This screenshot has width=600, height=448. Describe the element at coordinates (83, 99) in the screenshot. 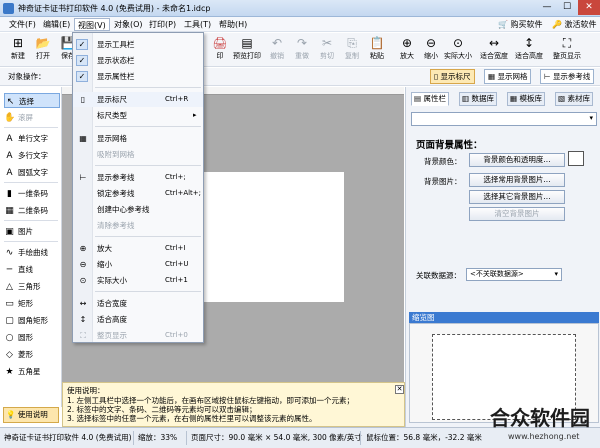

I see `ruler-icon: ▯` at that location.